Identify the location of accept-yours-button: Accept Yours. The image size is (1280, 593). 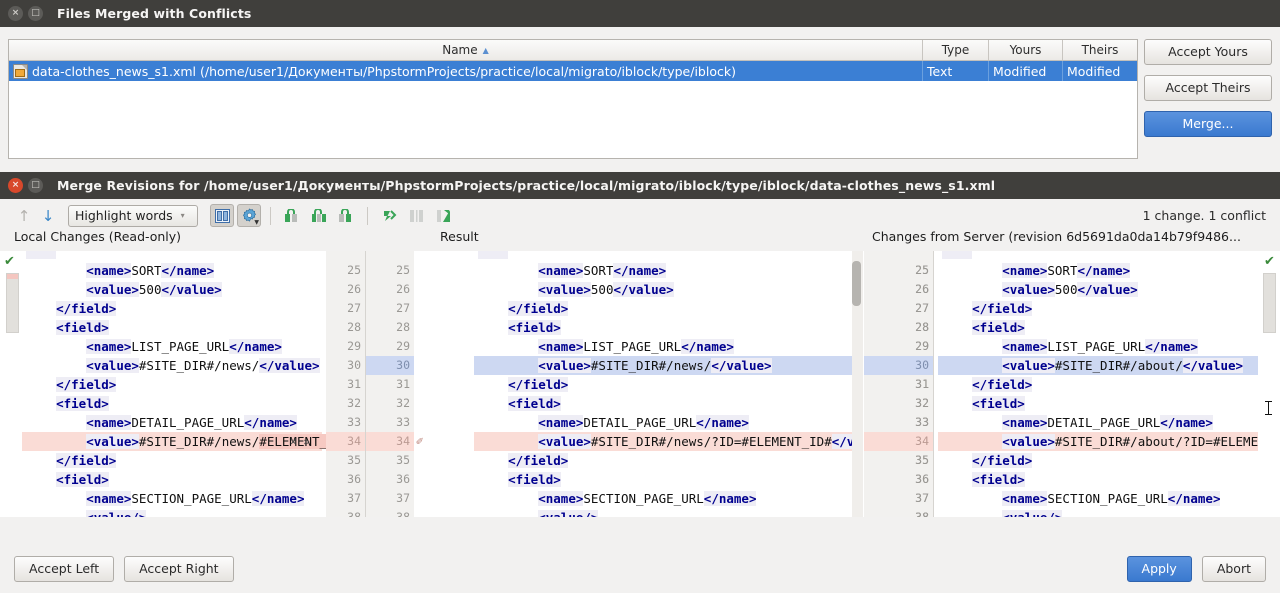
(1208, 52).